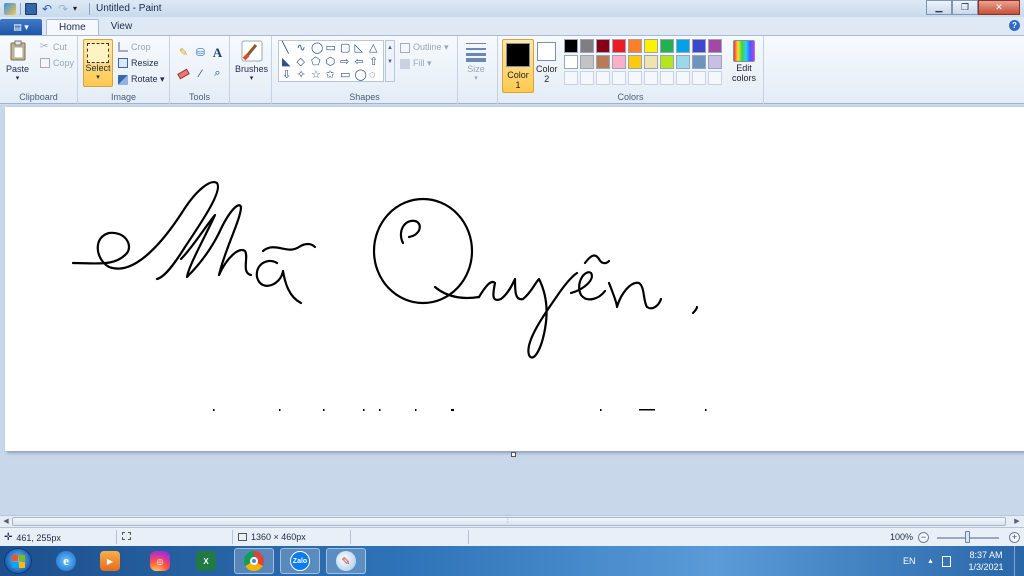  What do you see at coordinates (518, 66) in the screenshot?
I see `color1-button: Color 1` at bounding box center [518, 66].